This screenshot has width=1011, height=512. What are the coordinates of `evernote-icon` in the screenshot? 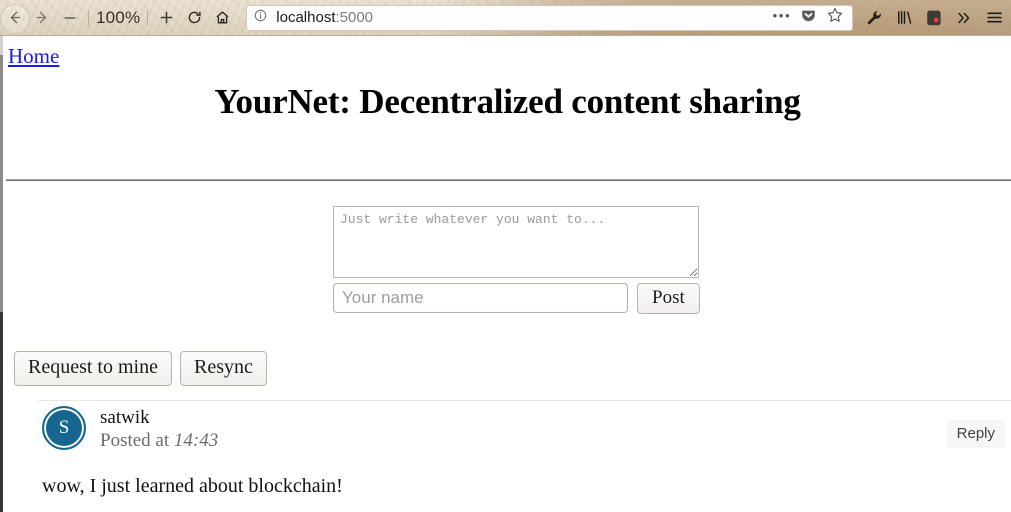 It's located at (934, 18).